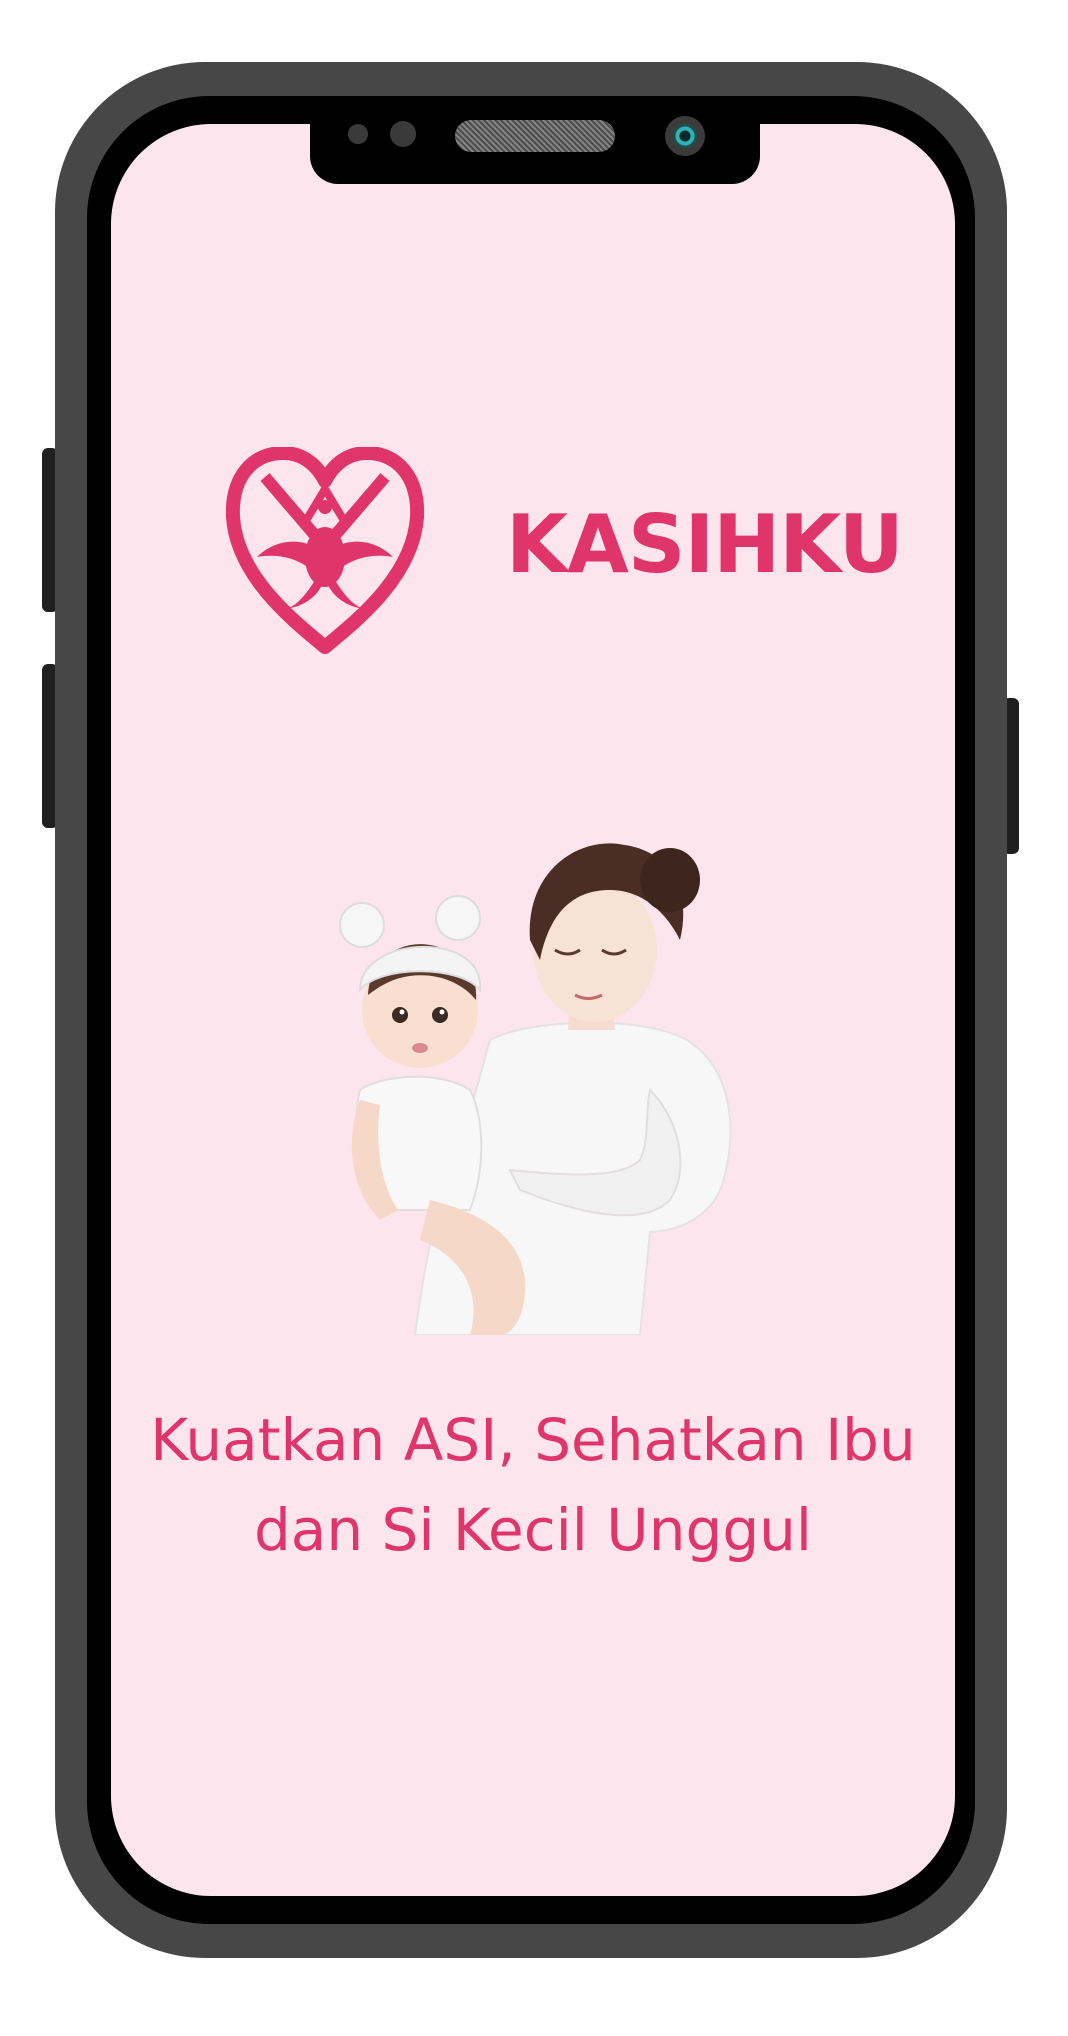 The width and height of the screenshot is (1068, 2036). Describe the element at coordinates (535, 136) in the screenshot. I see `earpiece-speaker` at that location.